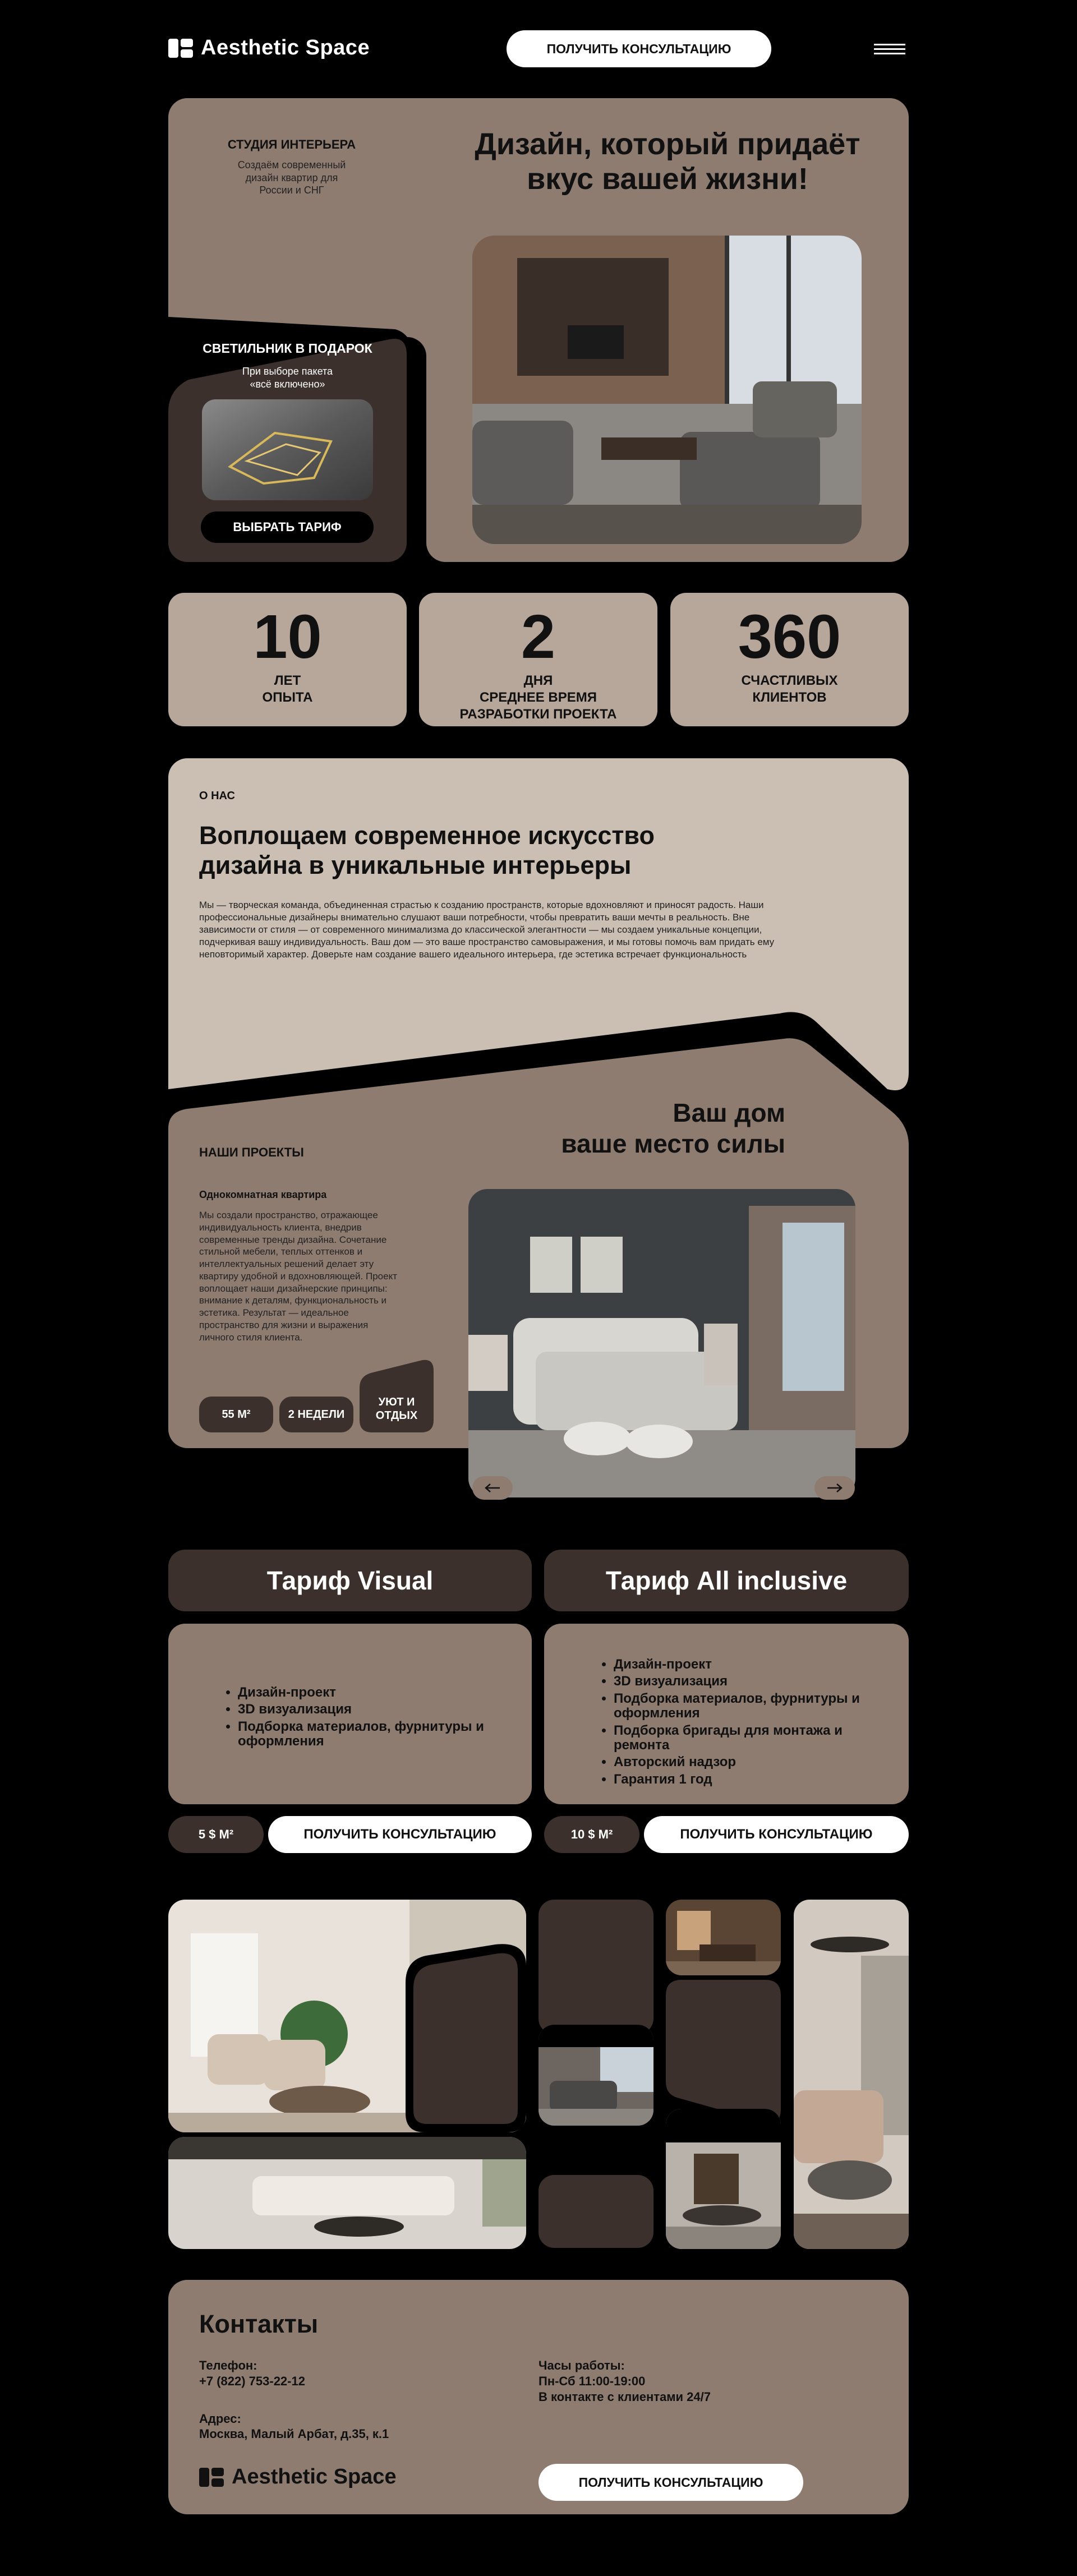  Describe the element at coordinates (624, 2397) in the screenshot. I see `hours-note: В контакте с клиентами 24/7` at that location.